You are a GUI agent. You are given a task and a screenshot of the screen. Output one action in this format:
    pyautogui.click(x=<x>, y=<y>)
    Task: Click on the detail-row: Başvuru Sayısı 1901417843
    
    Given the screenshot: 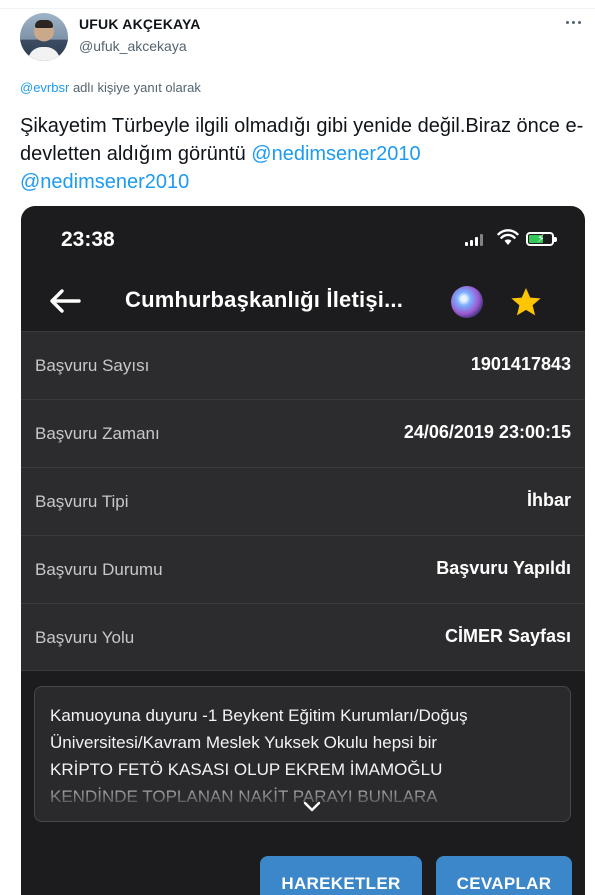 What is the action you would take?
    pyautogui.click(x=303, y=365)
    